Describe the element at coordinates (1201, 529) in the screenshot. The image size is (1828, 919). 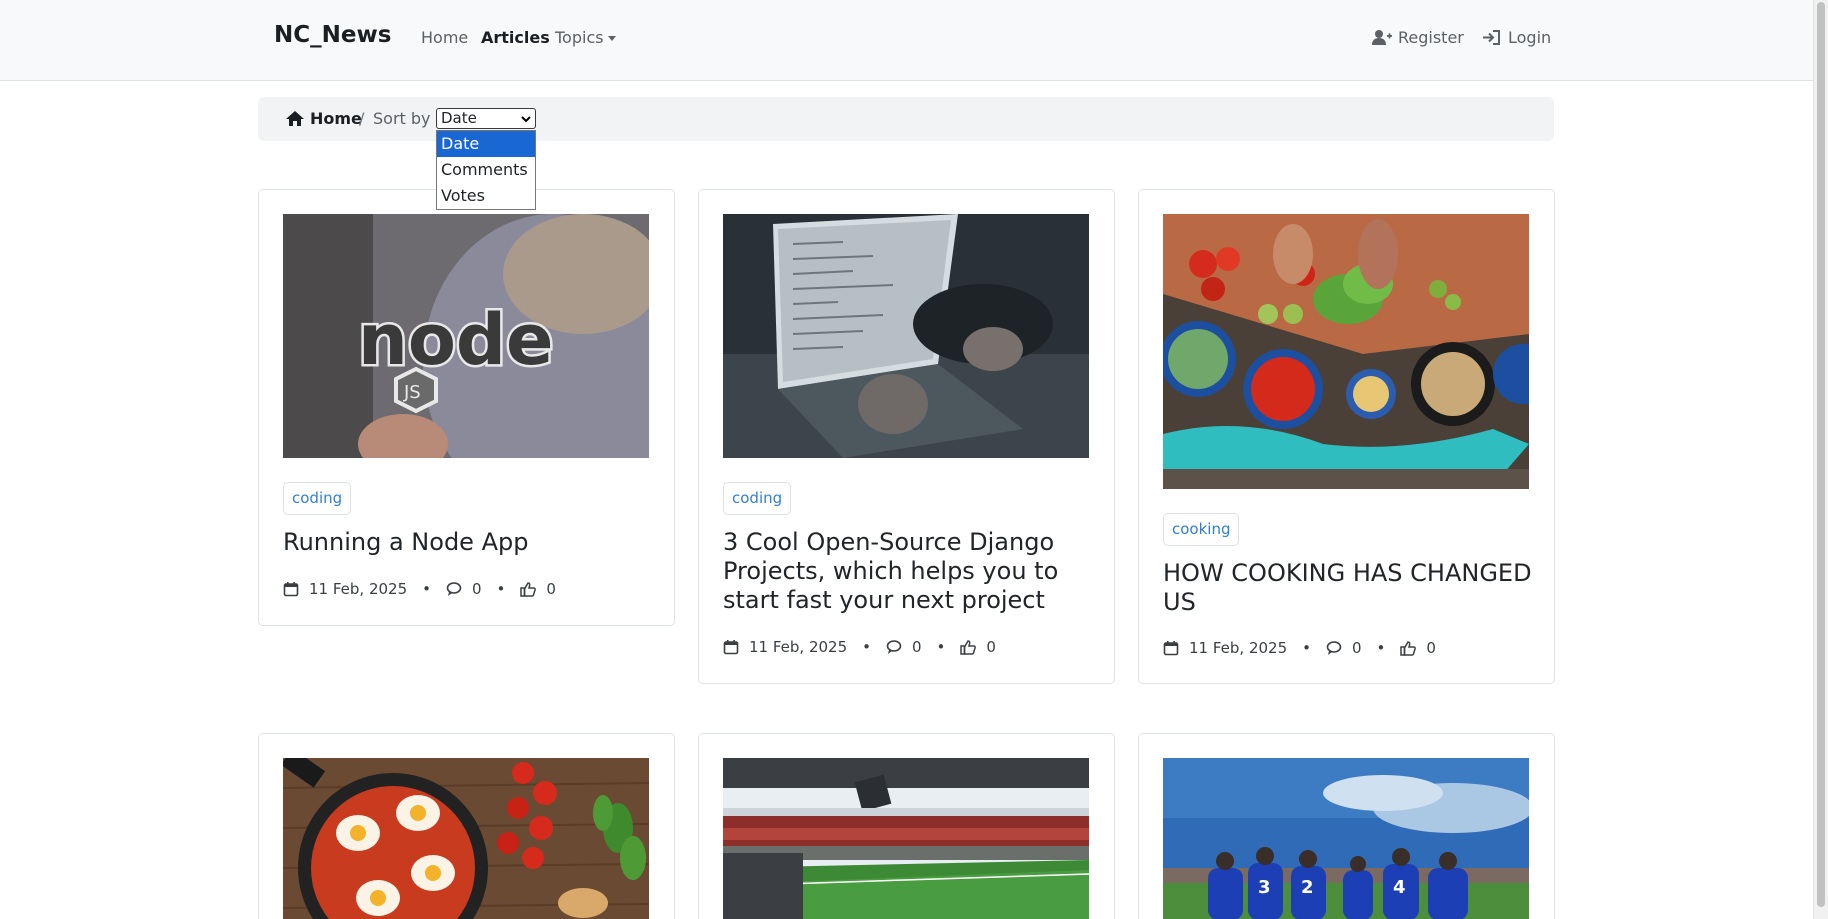
I see `topic-badge: cooking` at that location.